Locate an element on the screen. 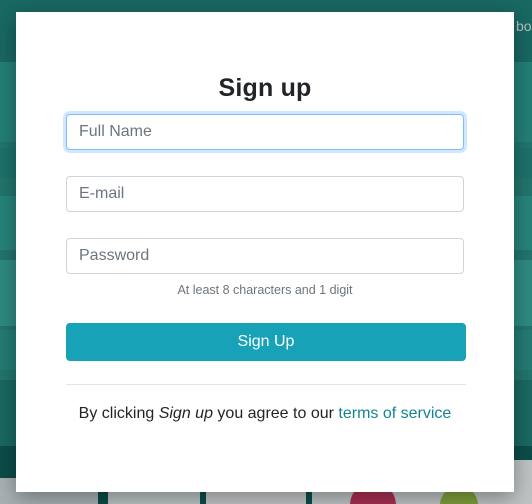 This screenshot has height=504, width=532. terms-middle: you agree to our is located at coordinates (275, 413).